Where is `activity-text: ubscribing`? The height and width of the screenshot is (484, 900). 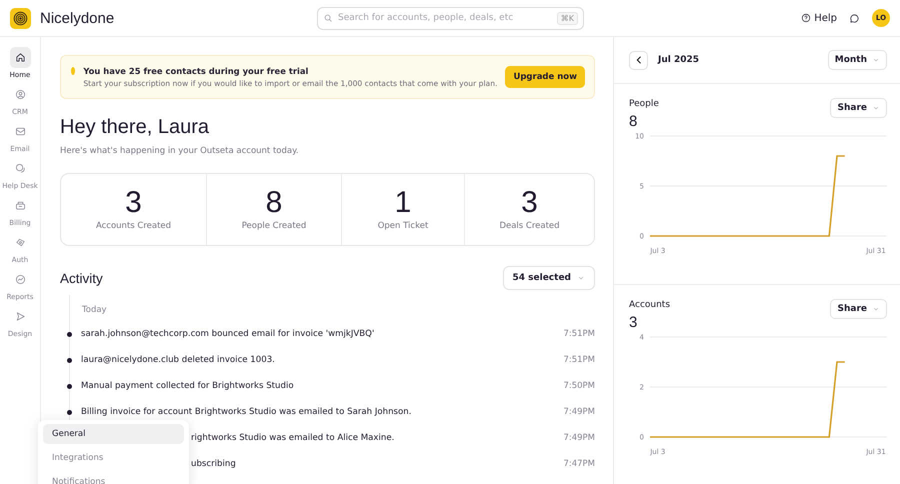 activity-text: ubscribing is located at coordinates (213, 464).